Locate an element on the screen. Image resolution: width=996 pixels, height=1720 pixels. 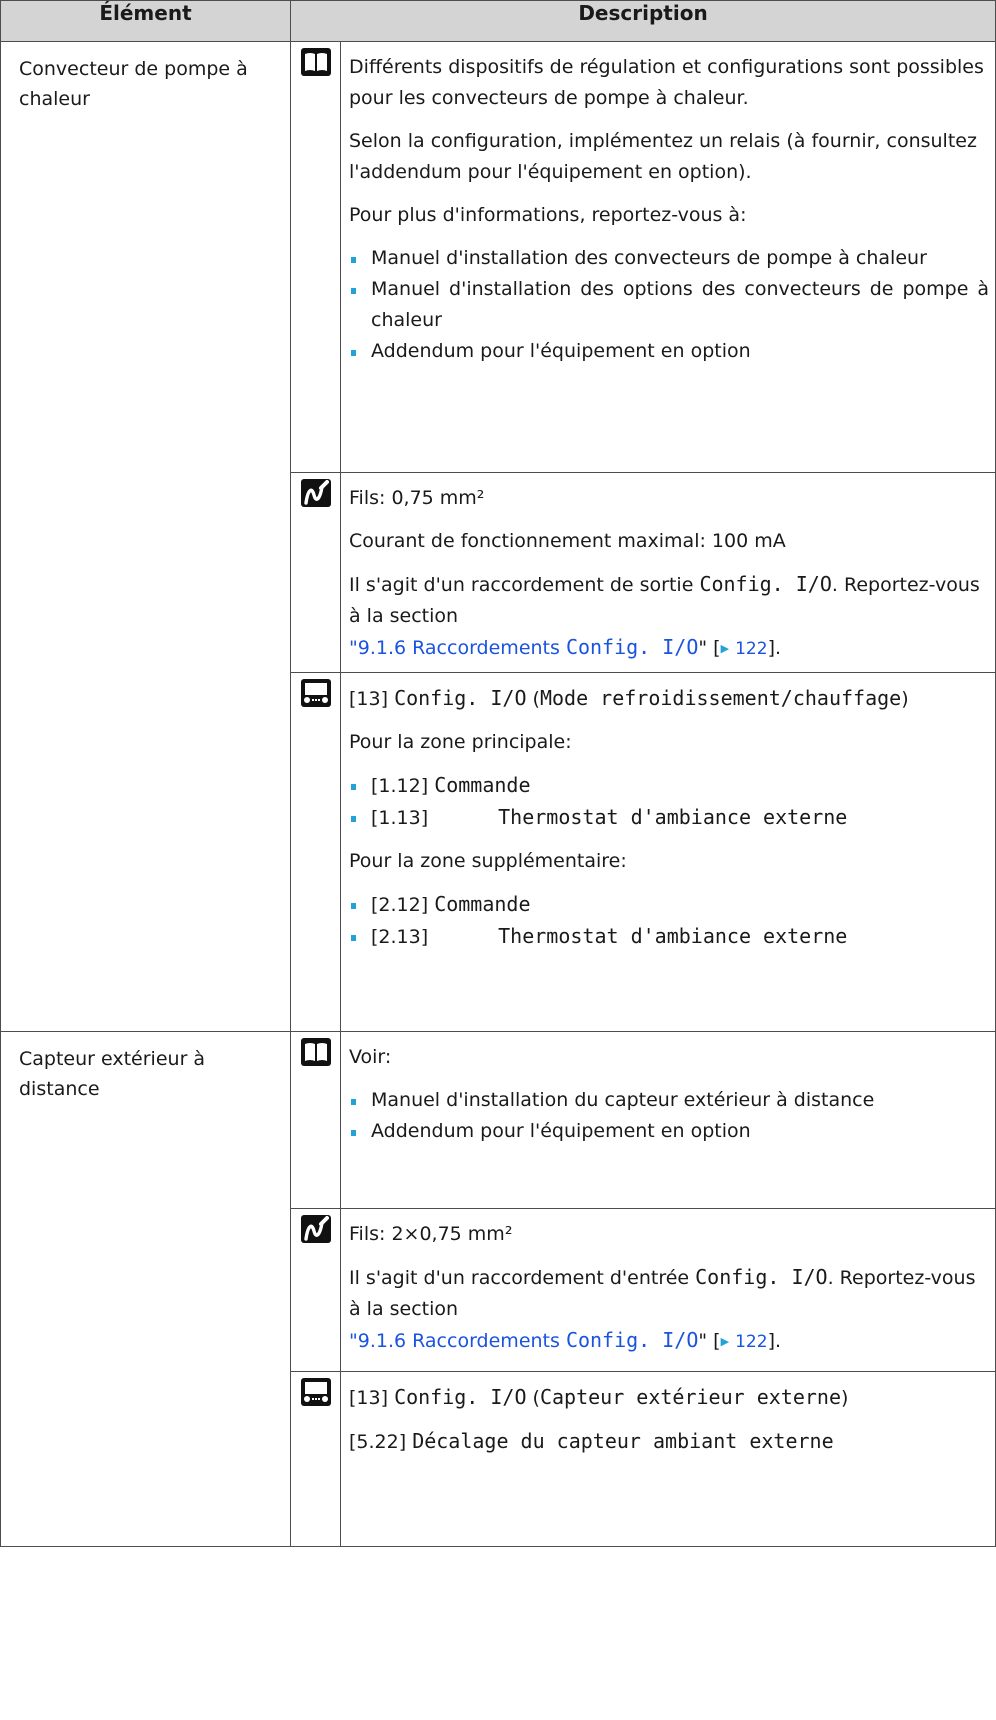
list-item: [2.13] Thermostat d'ambiance externe is located at coordinates (669, 937).